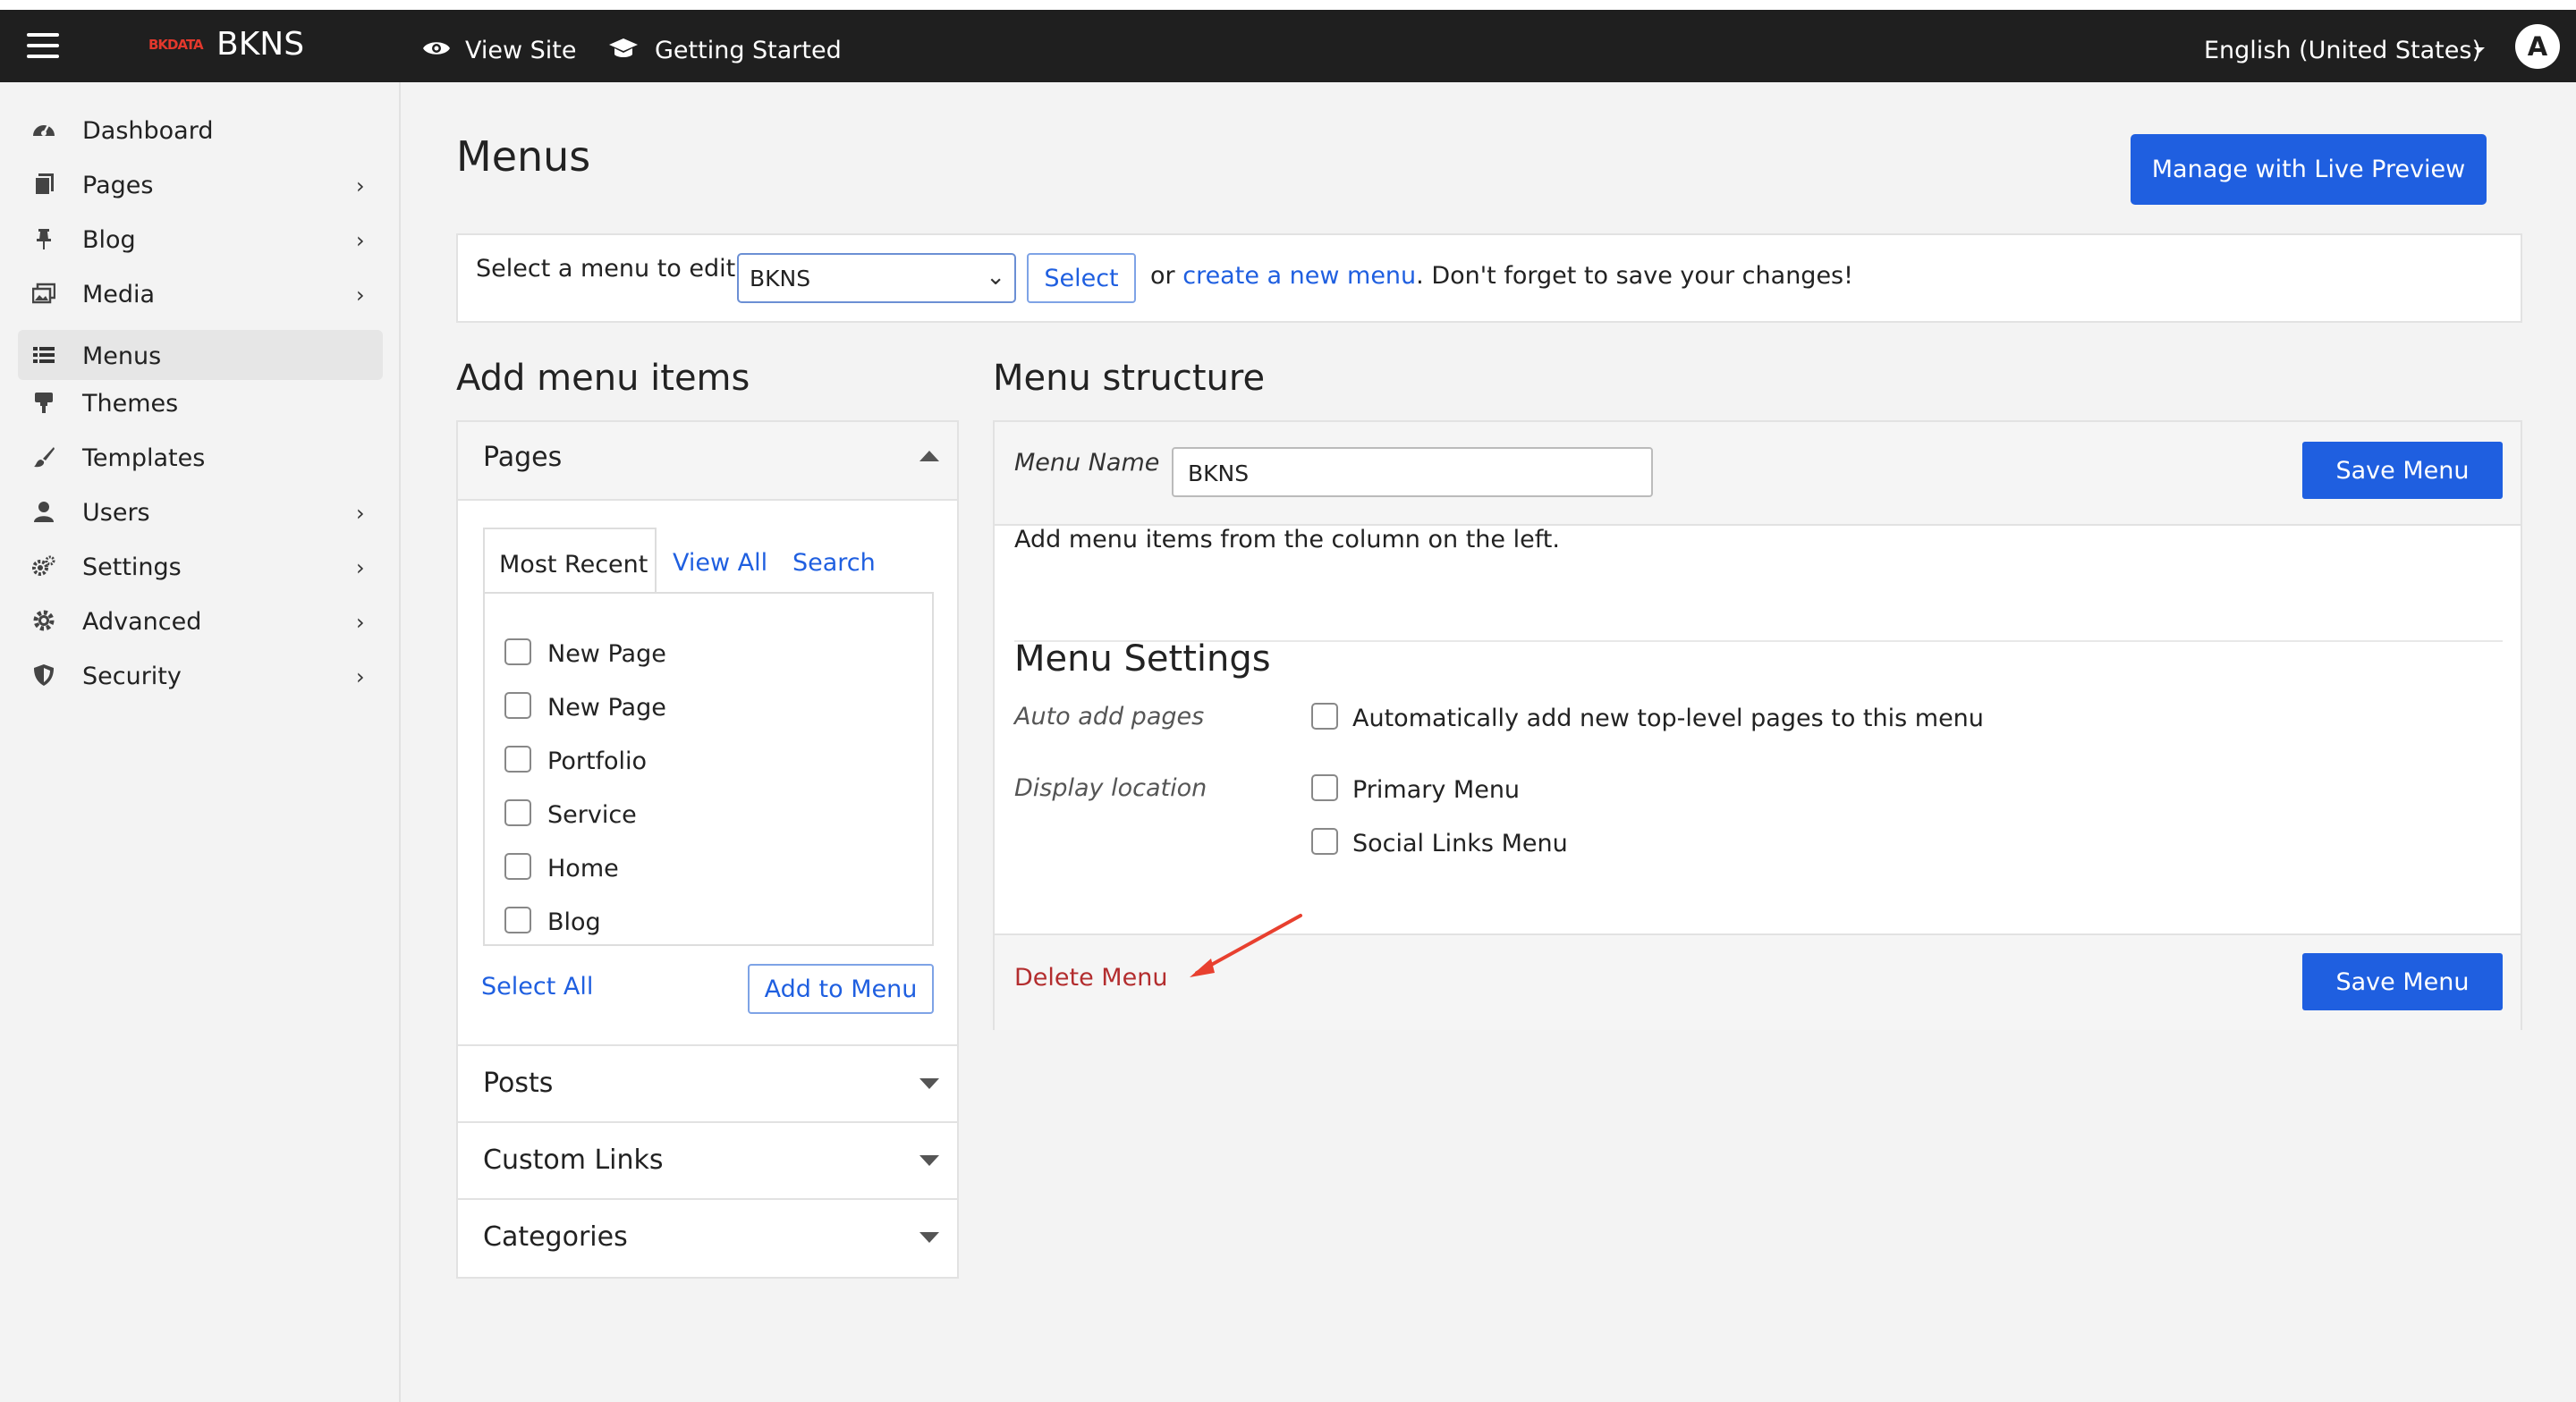 Image resolution: width=2576 pixels, height=1402 pixels. I want to click on select-all-link: Select All, so click(537, 987).